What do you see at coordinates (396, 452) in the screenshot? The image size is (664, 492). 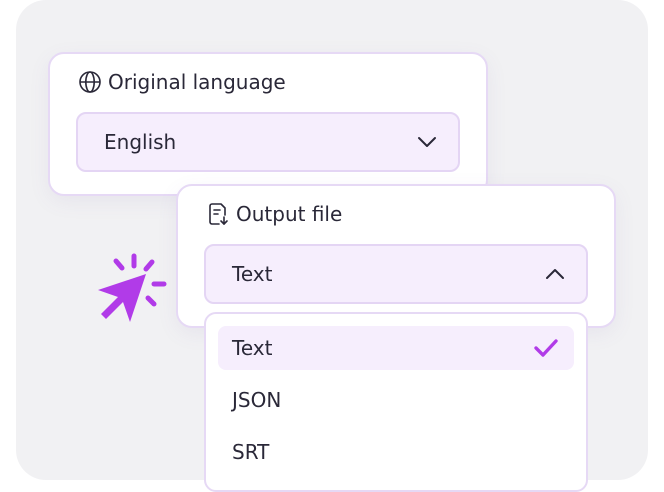 I see `dropdown-option-srt: SRT` at bounding box center [396, 452].